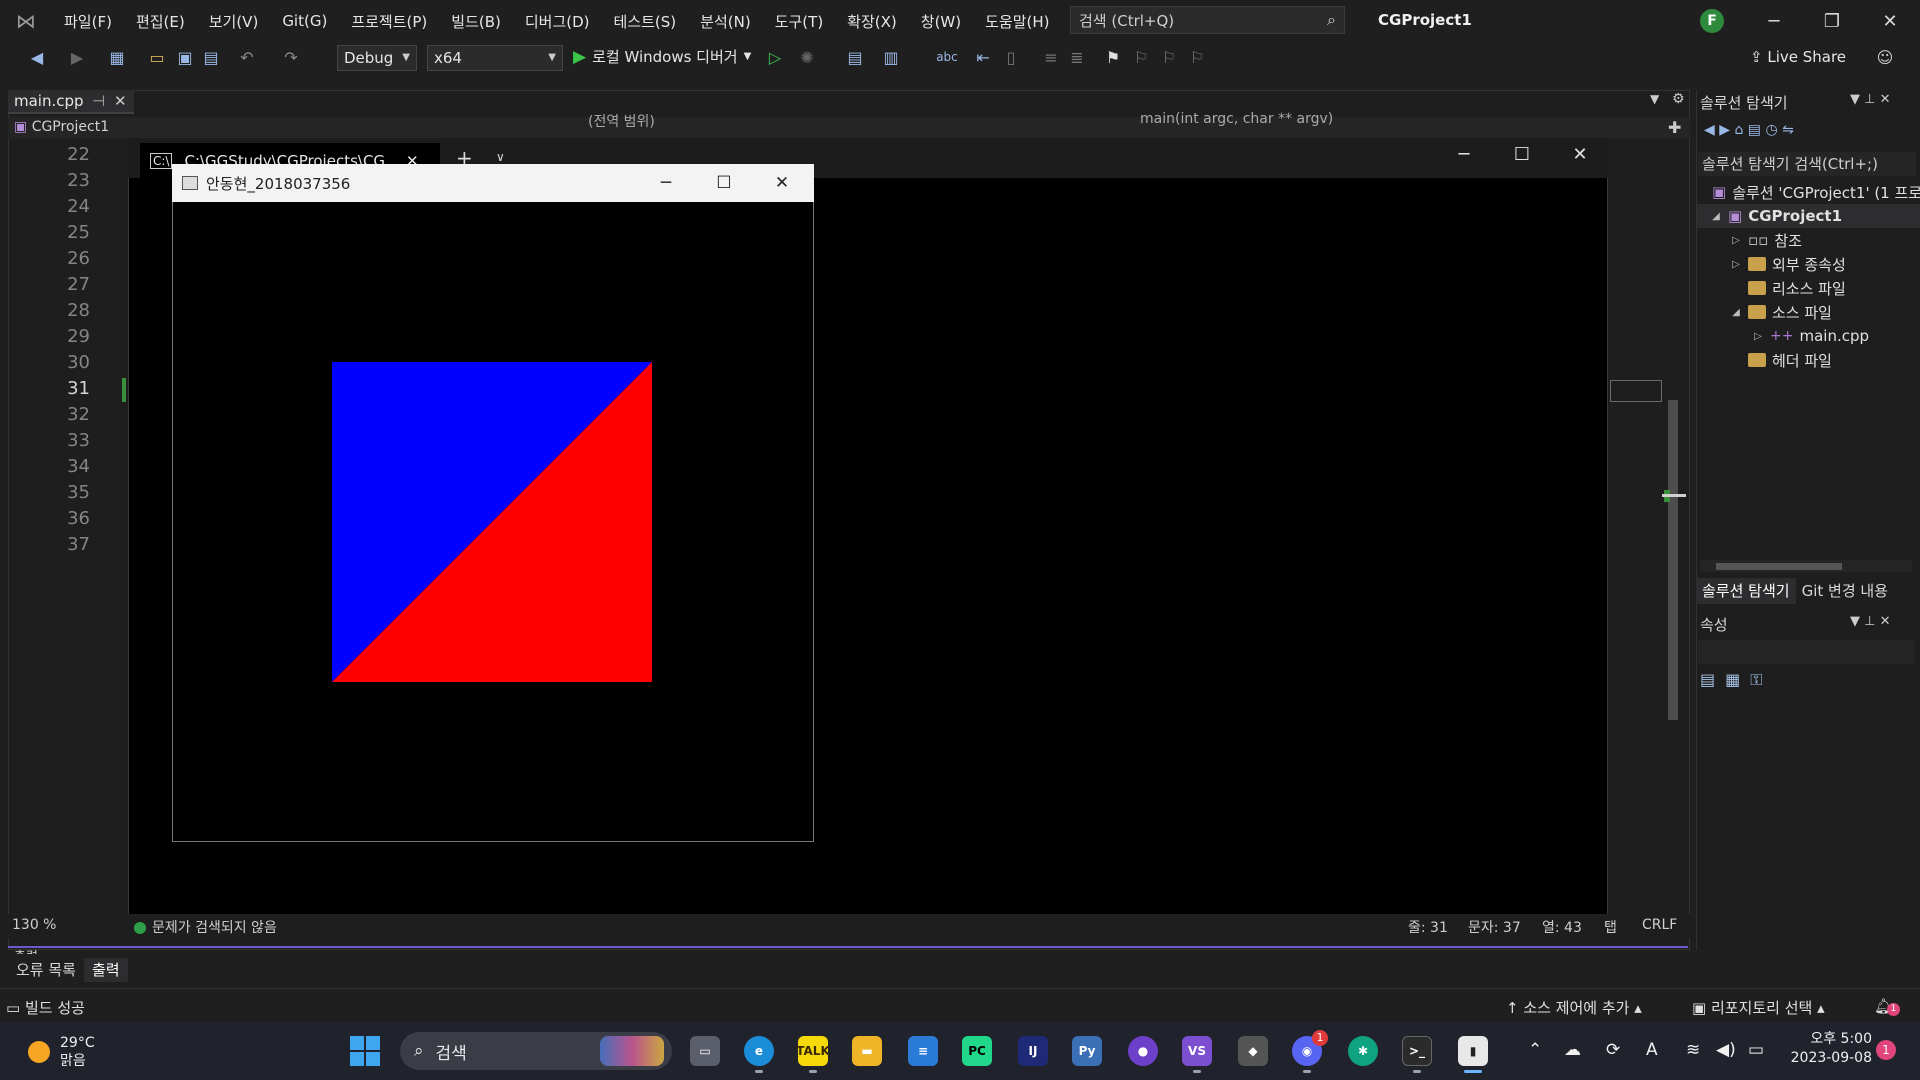  What do you see at coordinates (1869, 621) in the screenshot?
I see `pin-icon: ⊥` at bounding box center [1869, 621].